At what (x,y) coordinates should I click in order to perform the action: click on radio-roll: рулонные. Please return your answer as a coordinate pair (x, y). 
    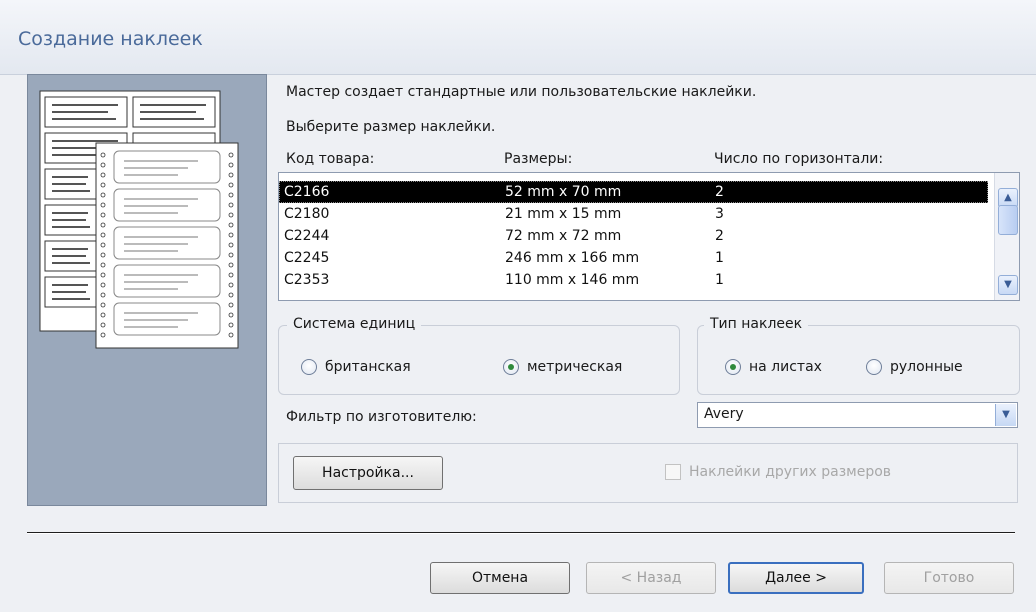
    Looking at the image, I should click on (914, 367).